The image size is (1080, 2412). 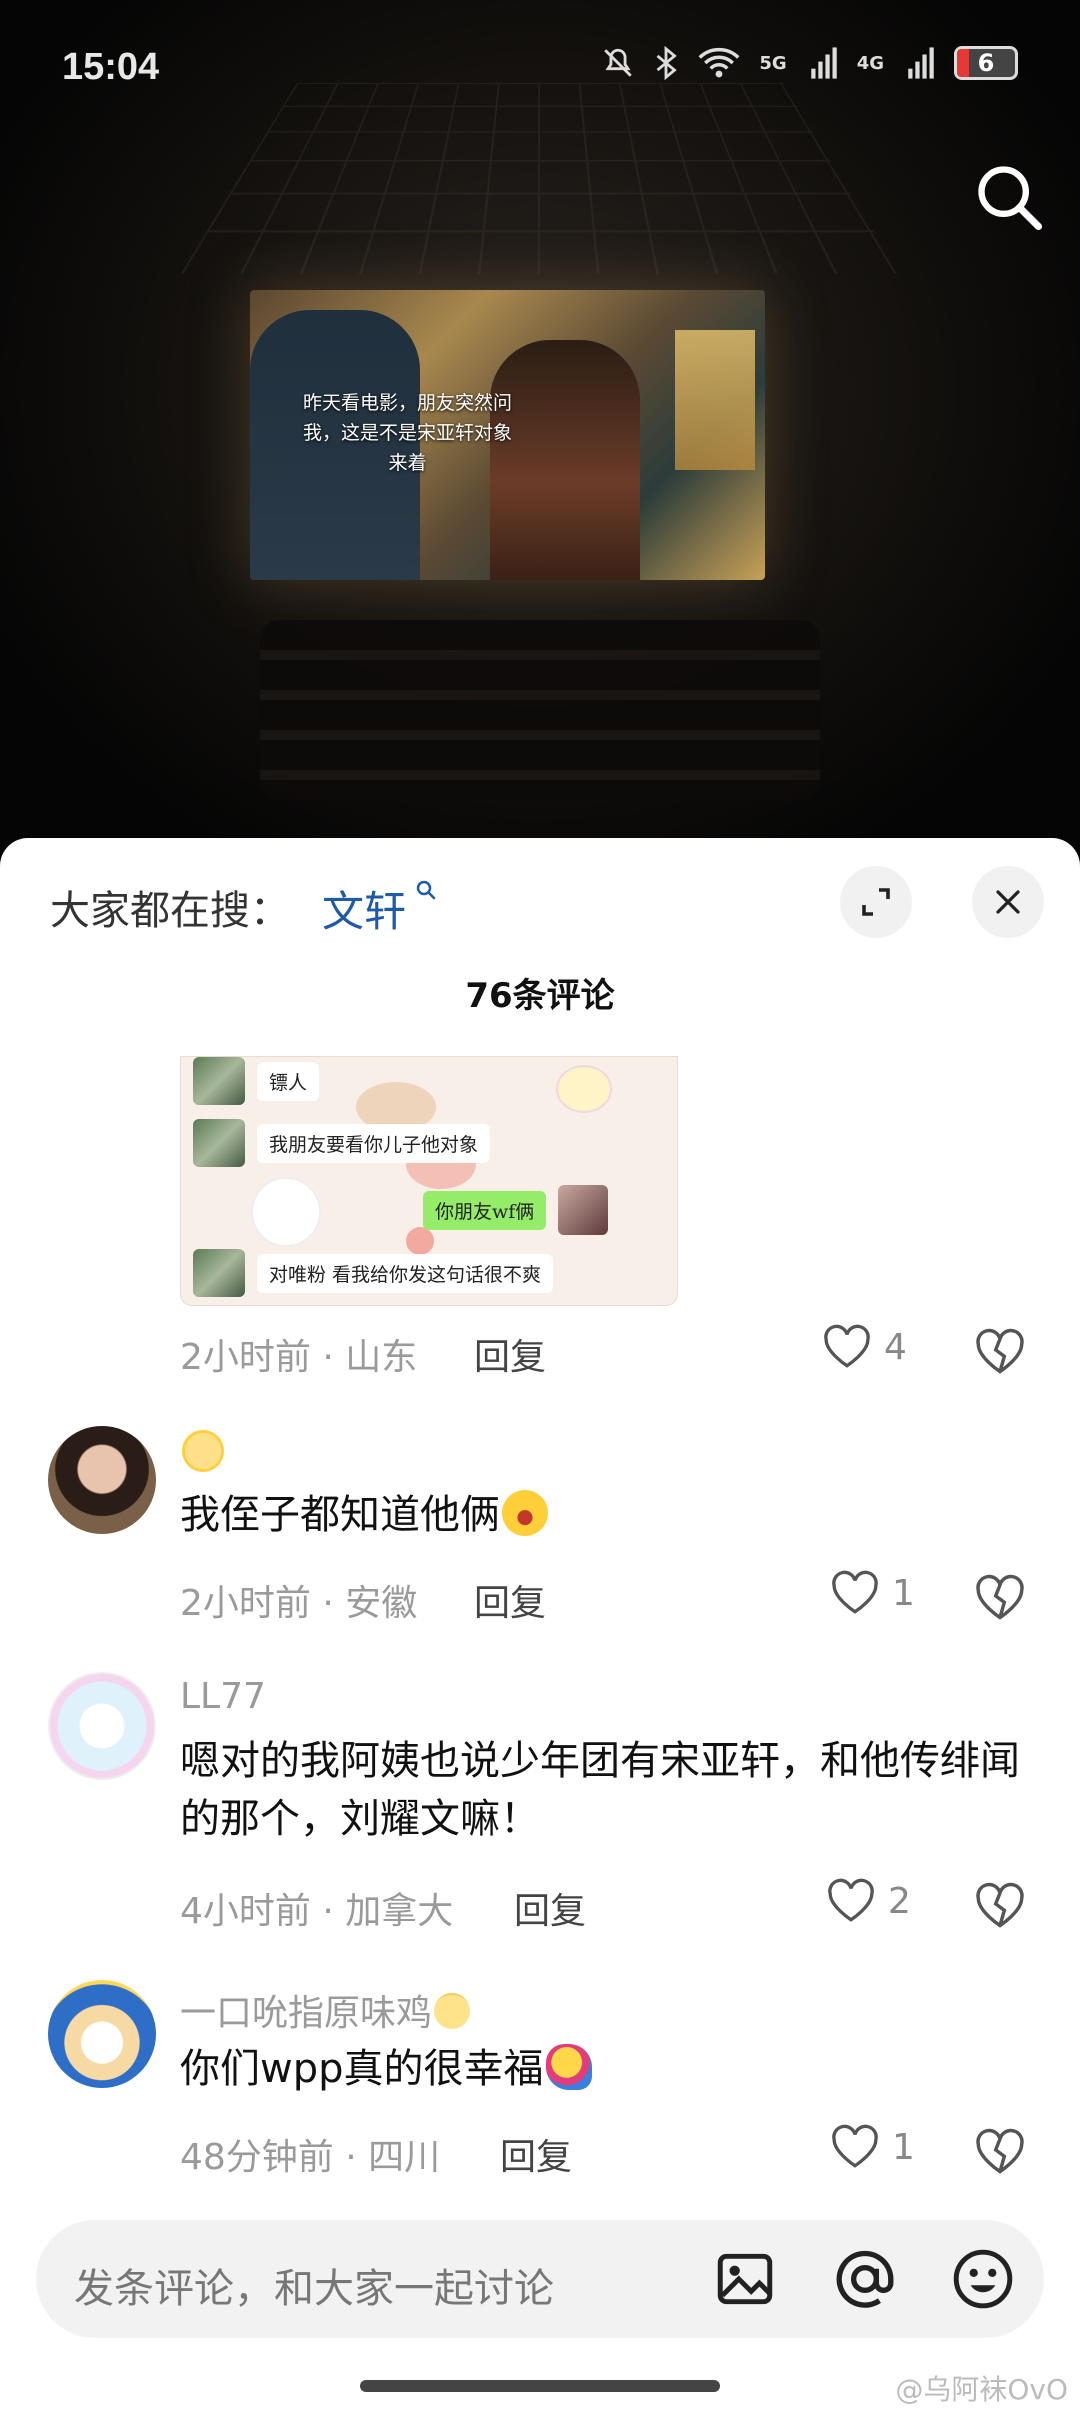 What do you see at coordinates (983, 2279) in the screenshot?
I see `emoji-icon` at bounding box center [983, 2279].